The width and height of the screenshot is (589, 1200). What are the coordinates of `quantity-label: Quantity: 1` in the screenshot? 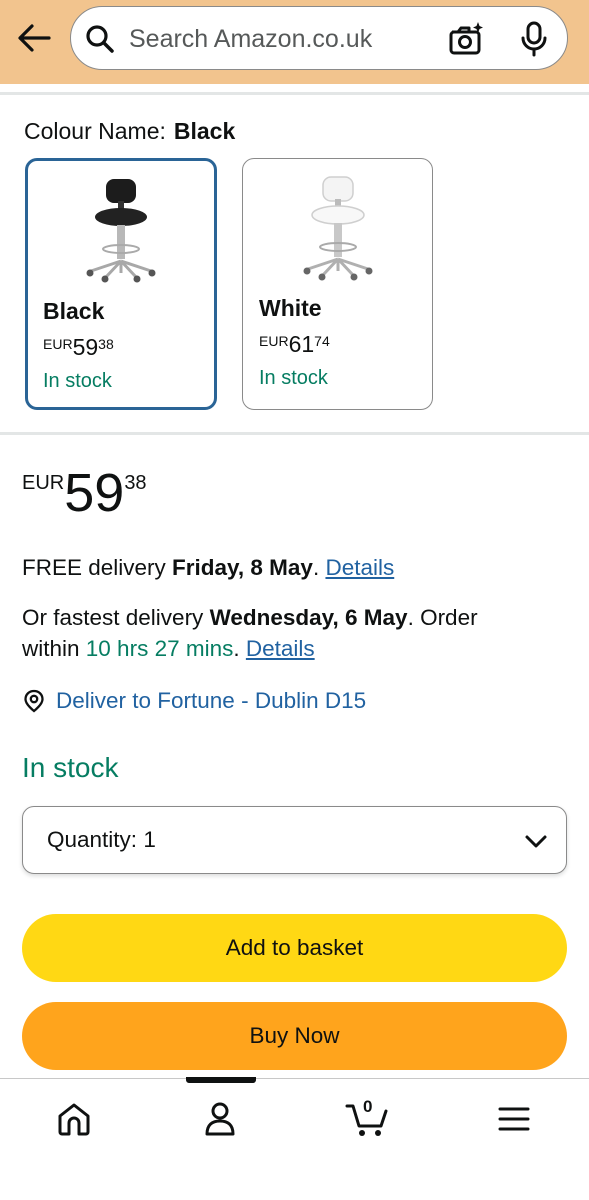 It's located at (101, 840).